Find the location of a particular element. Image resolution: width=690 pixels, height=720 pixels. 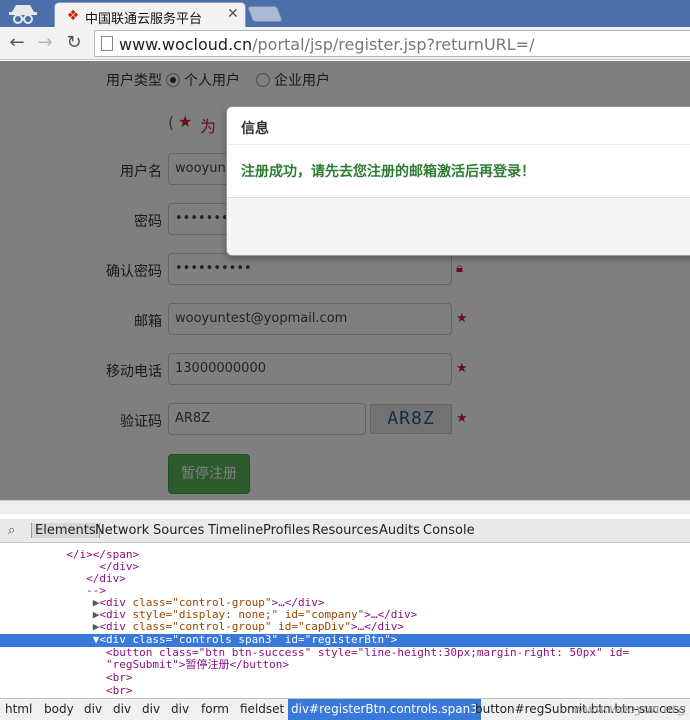

crumb-fieldset: fieldset is located at coordinates (262, 709).